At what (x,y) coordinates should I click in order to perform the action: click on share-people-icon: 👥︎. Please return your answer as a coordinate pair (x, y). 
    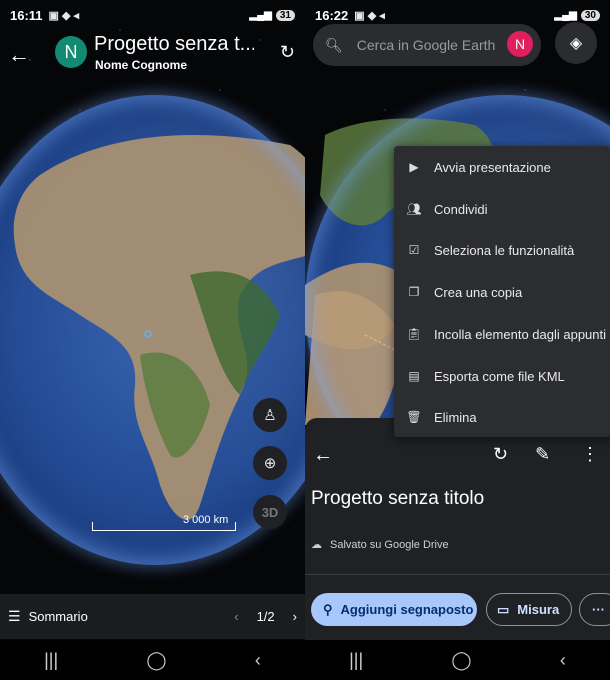
    Looking at the image, I should click on (414, 209).